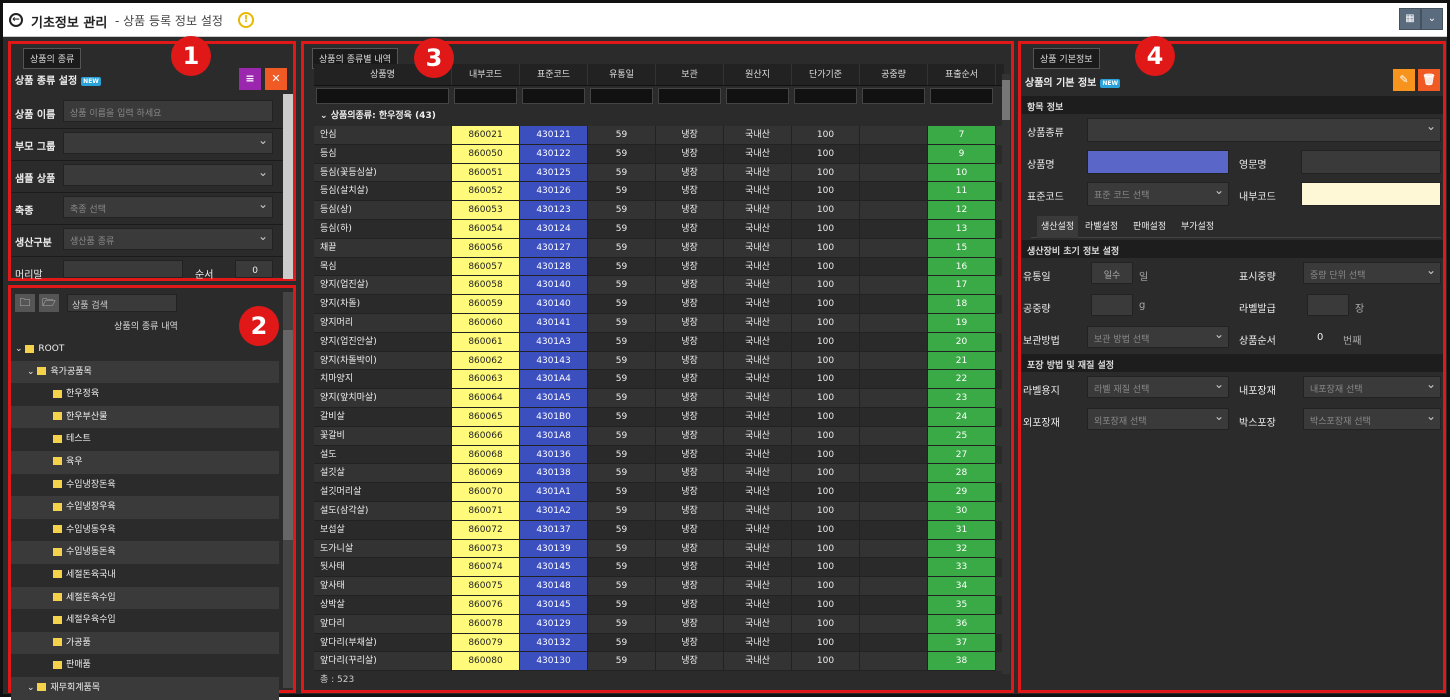 Image resolution: width=1450 pixels, height=700 pixels. Describe the element at coordinates (659, 229) in the screenshot. I see `table-row: 등심(하) 860054 430124 59 냉장 국내산 100 13` at that location.